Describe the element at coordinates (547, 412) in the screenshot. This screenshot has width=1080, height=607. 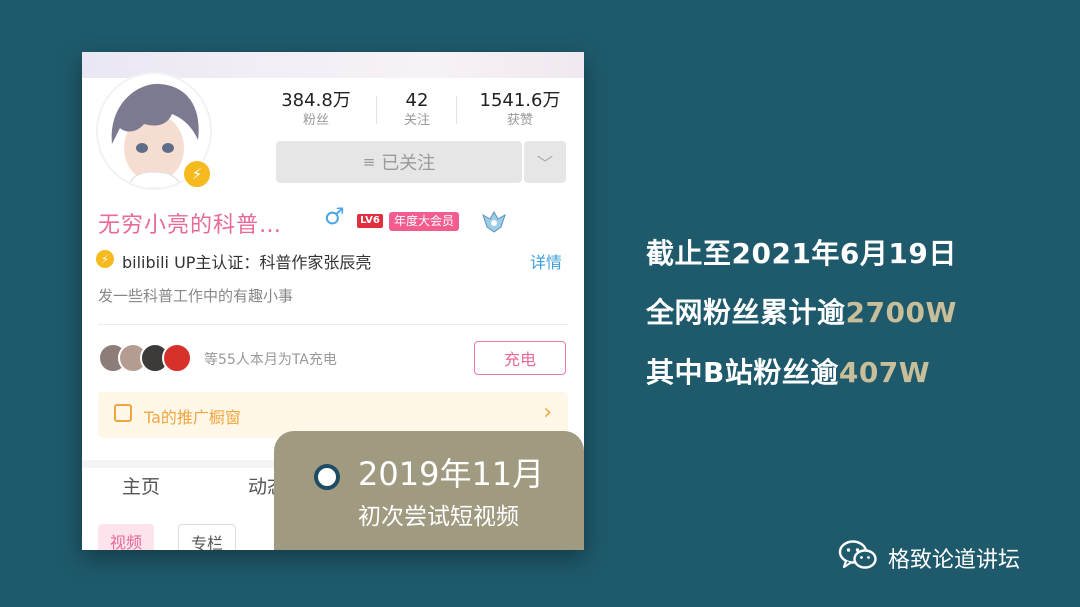
I see `chevron-right-icon: ›` at that location.